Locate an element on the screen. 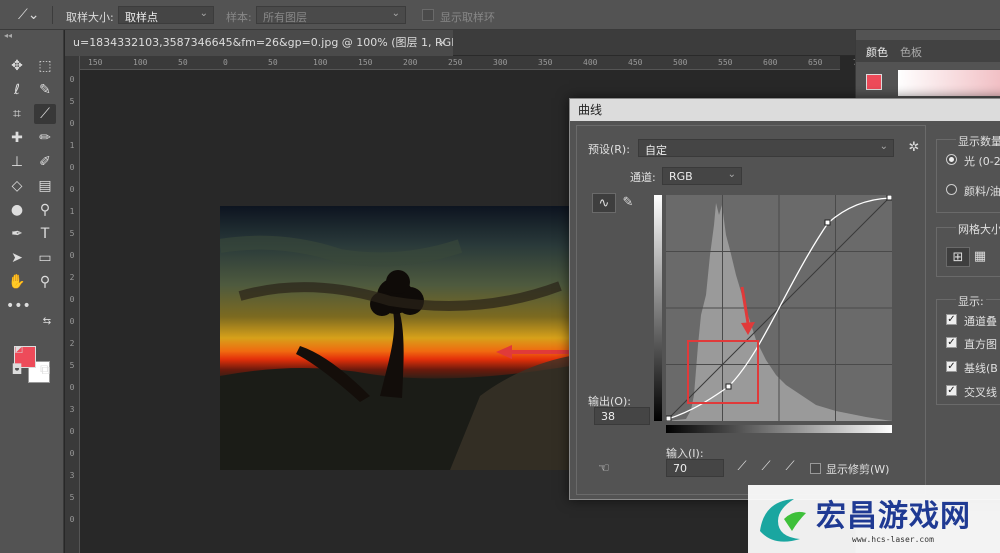 The image size is (1000, 553). annotation-arrow-head is located at coordinates (504, 352).